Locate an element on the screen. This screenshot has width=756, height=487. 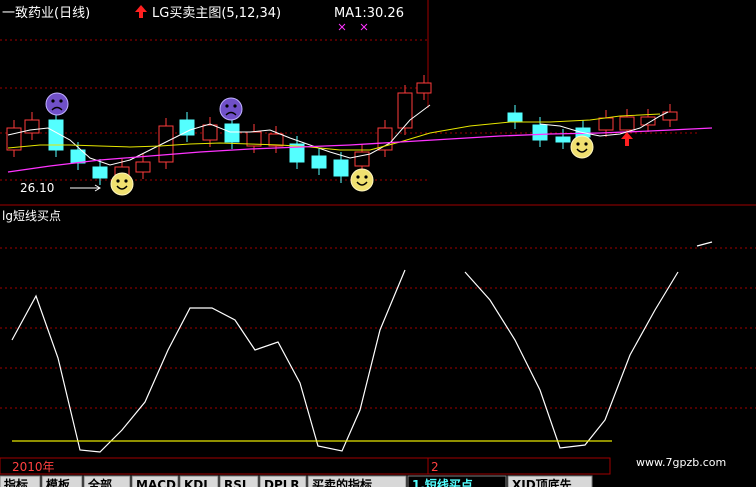
tab-label: 指标 is located at coordinates (16, 482).